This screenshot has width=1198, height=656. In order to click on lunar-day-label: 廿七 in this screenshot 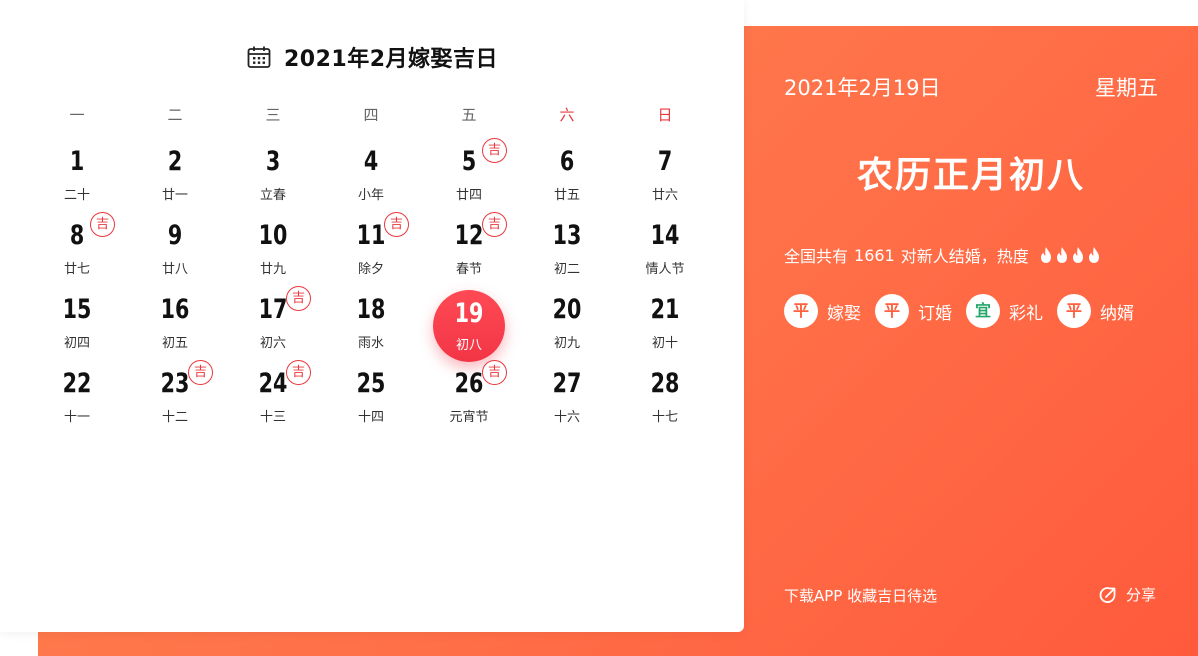, I will do `click(76, 269)`.